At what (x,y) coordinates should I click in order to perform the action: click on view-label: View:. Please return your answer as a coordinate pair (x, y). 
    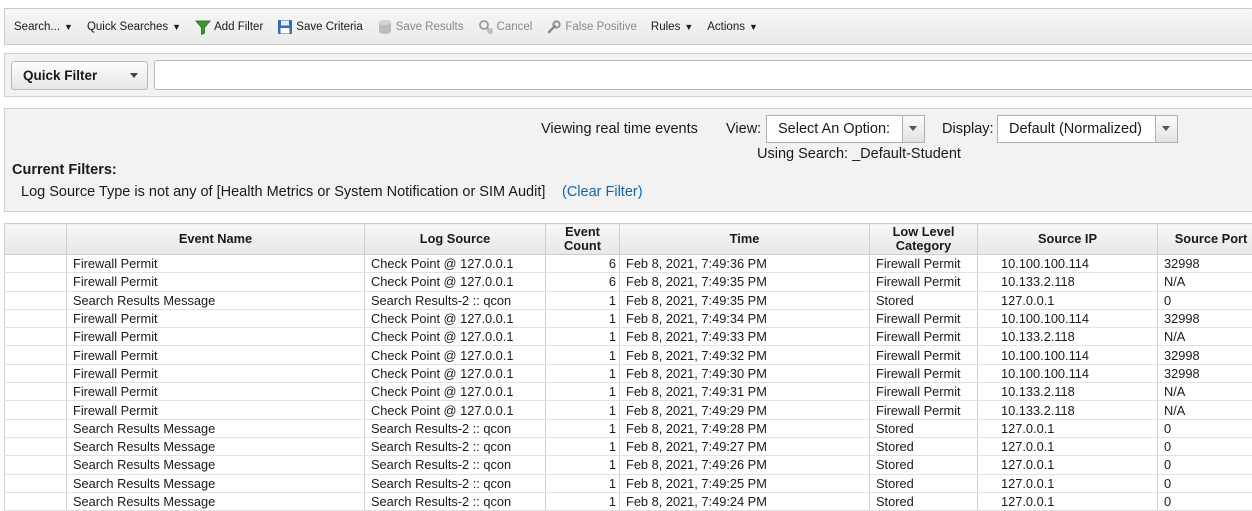
    Looking at the image, I should click on (743, 129).